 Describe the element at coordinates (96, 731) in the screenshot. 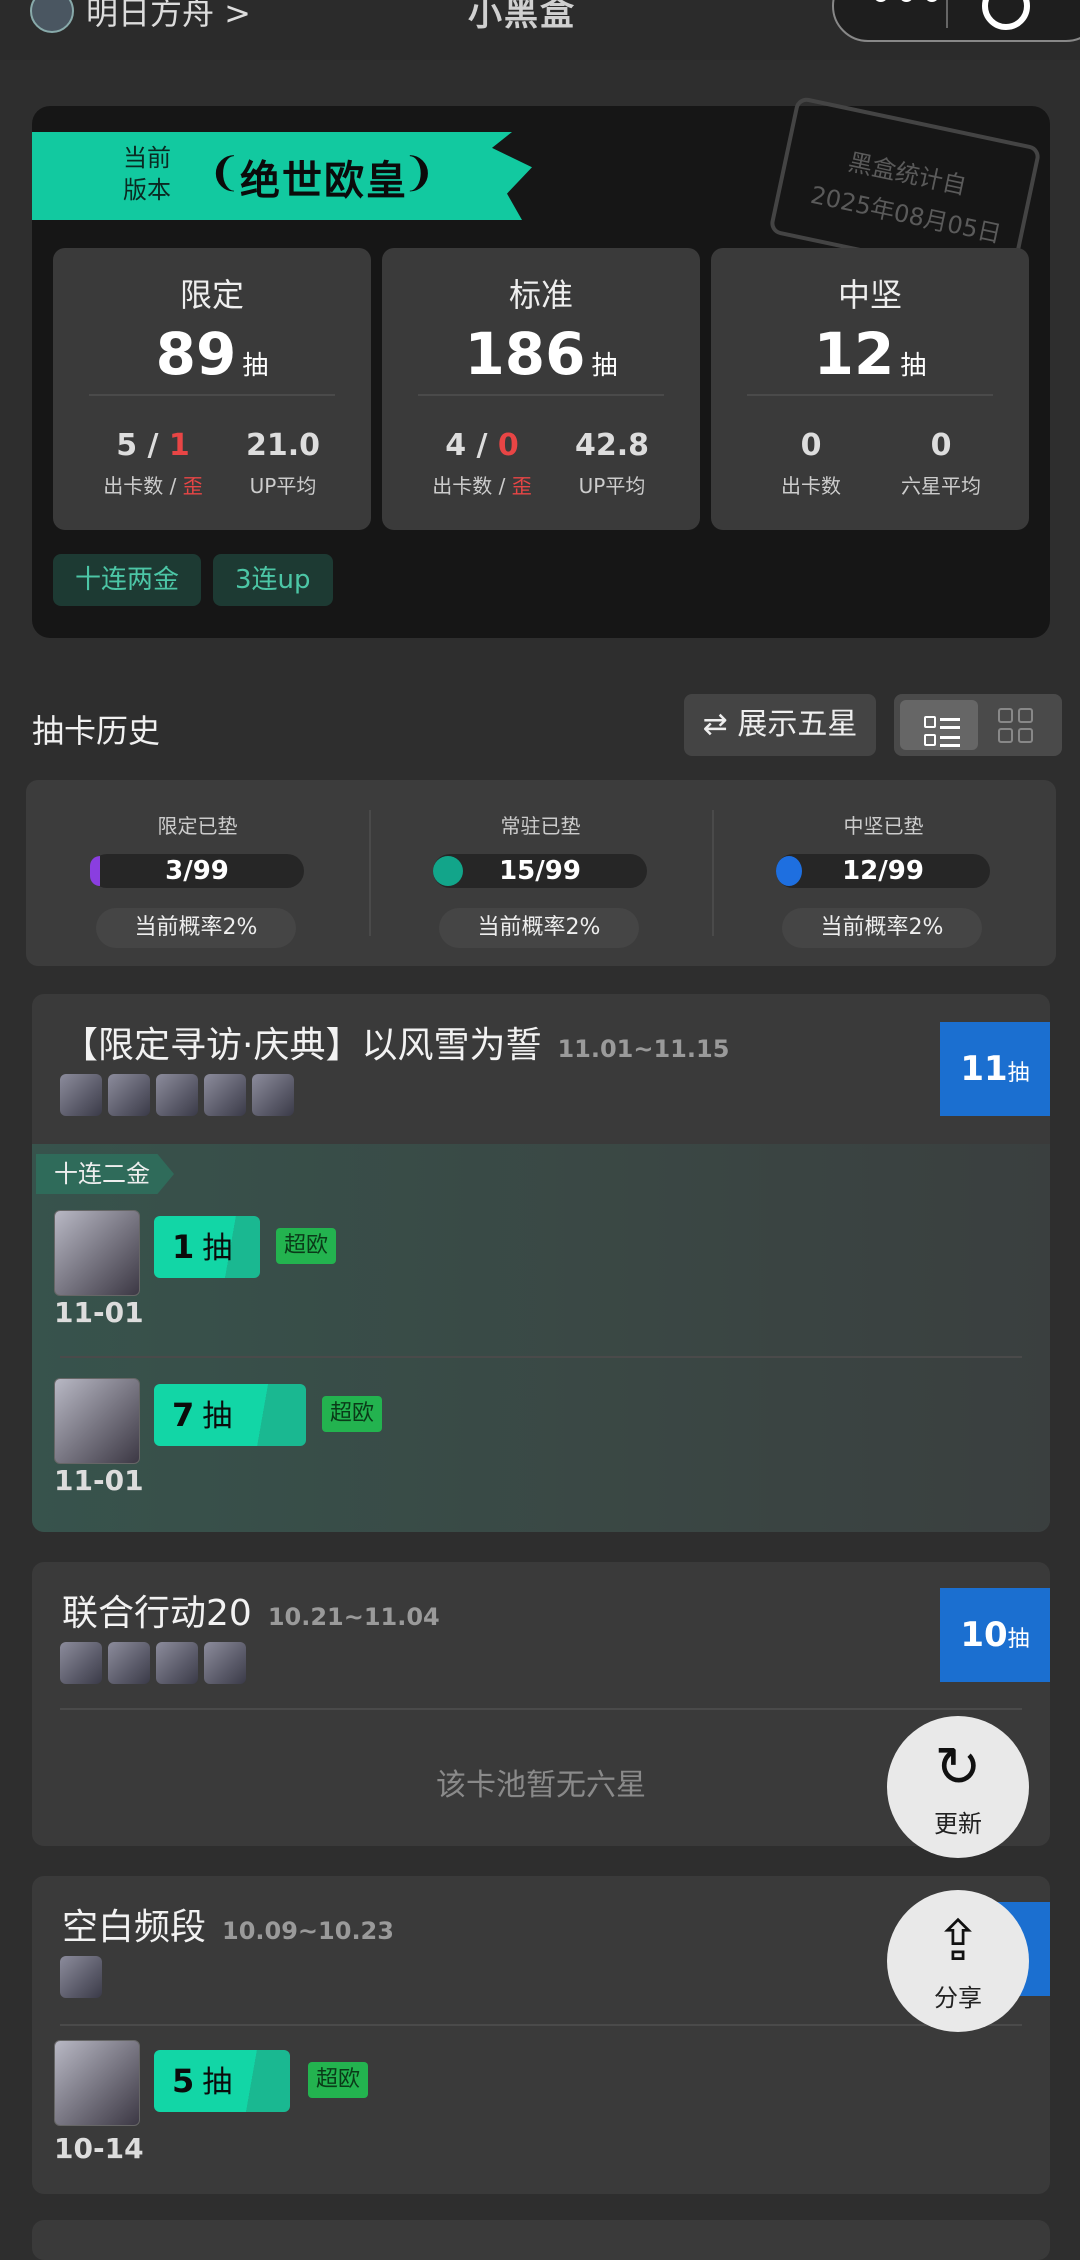

I see `history-title: 抽卡历史` at that location.